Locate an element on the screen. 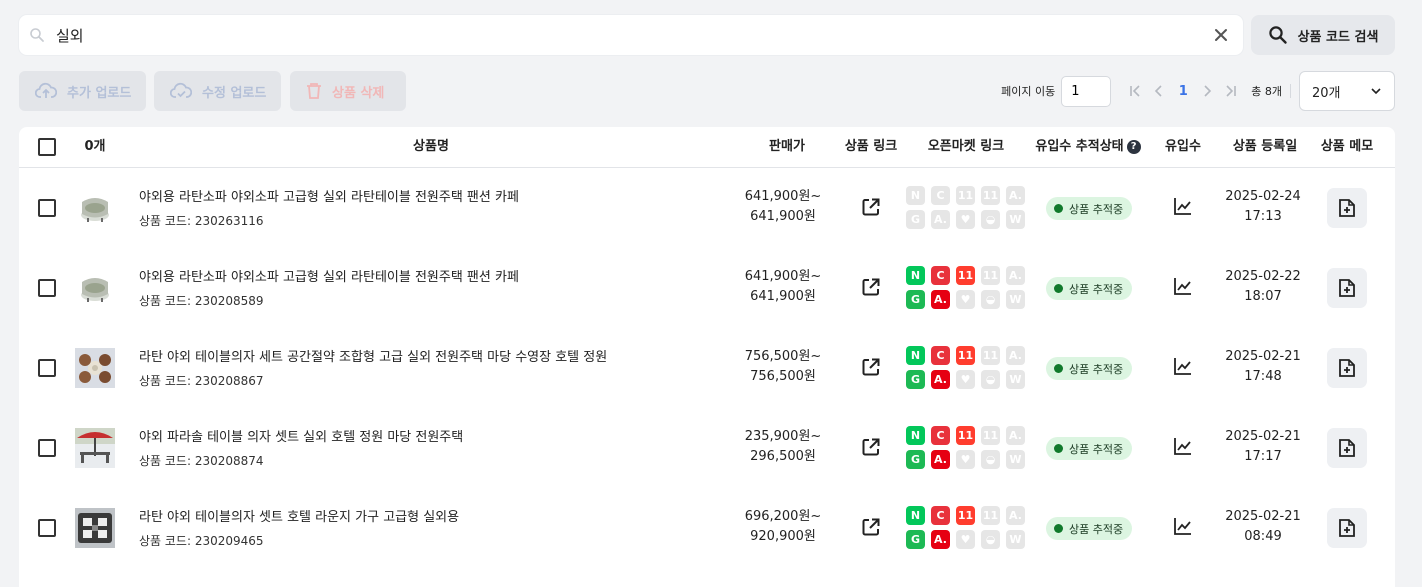 This screenshot has height=587, width=1422. page-input is located at coordinates (1086, 91).